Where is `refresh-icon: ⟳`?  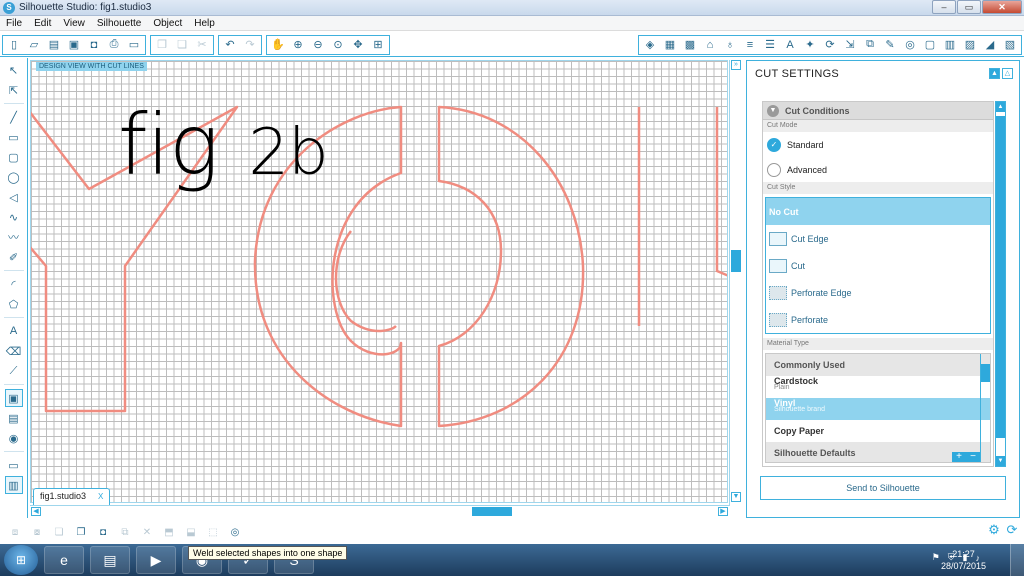 refresh-icon: ⟳ is located at coordinates (1012, 530).